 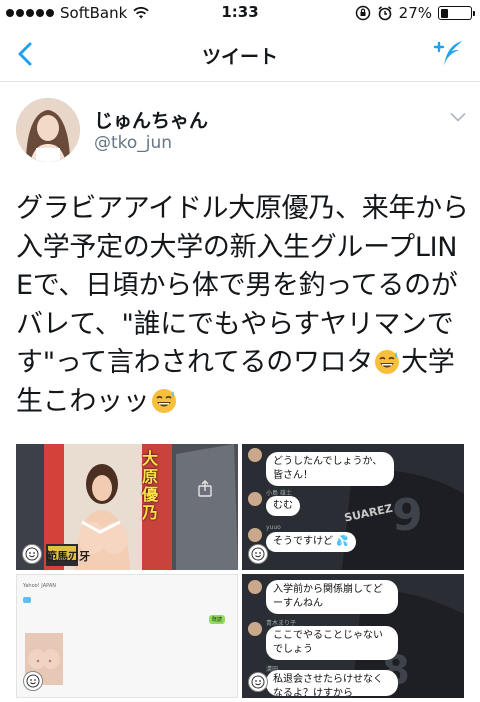 I want to click on battery-level-fill, so click(x=444, y=13).